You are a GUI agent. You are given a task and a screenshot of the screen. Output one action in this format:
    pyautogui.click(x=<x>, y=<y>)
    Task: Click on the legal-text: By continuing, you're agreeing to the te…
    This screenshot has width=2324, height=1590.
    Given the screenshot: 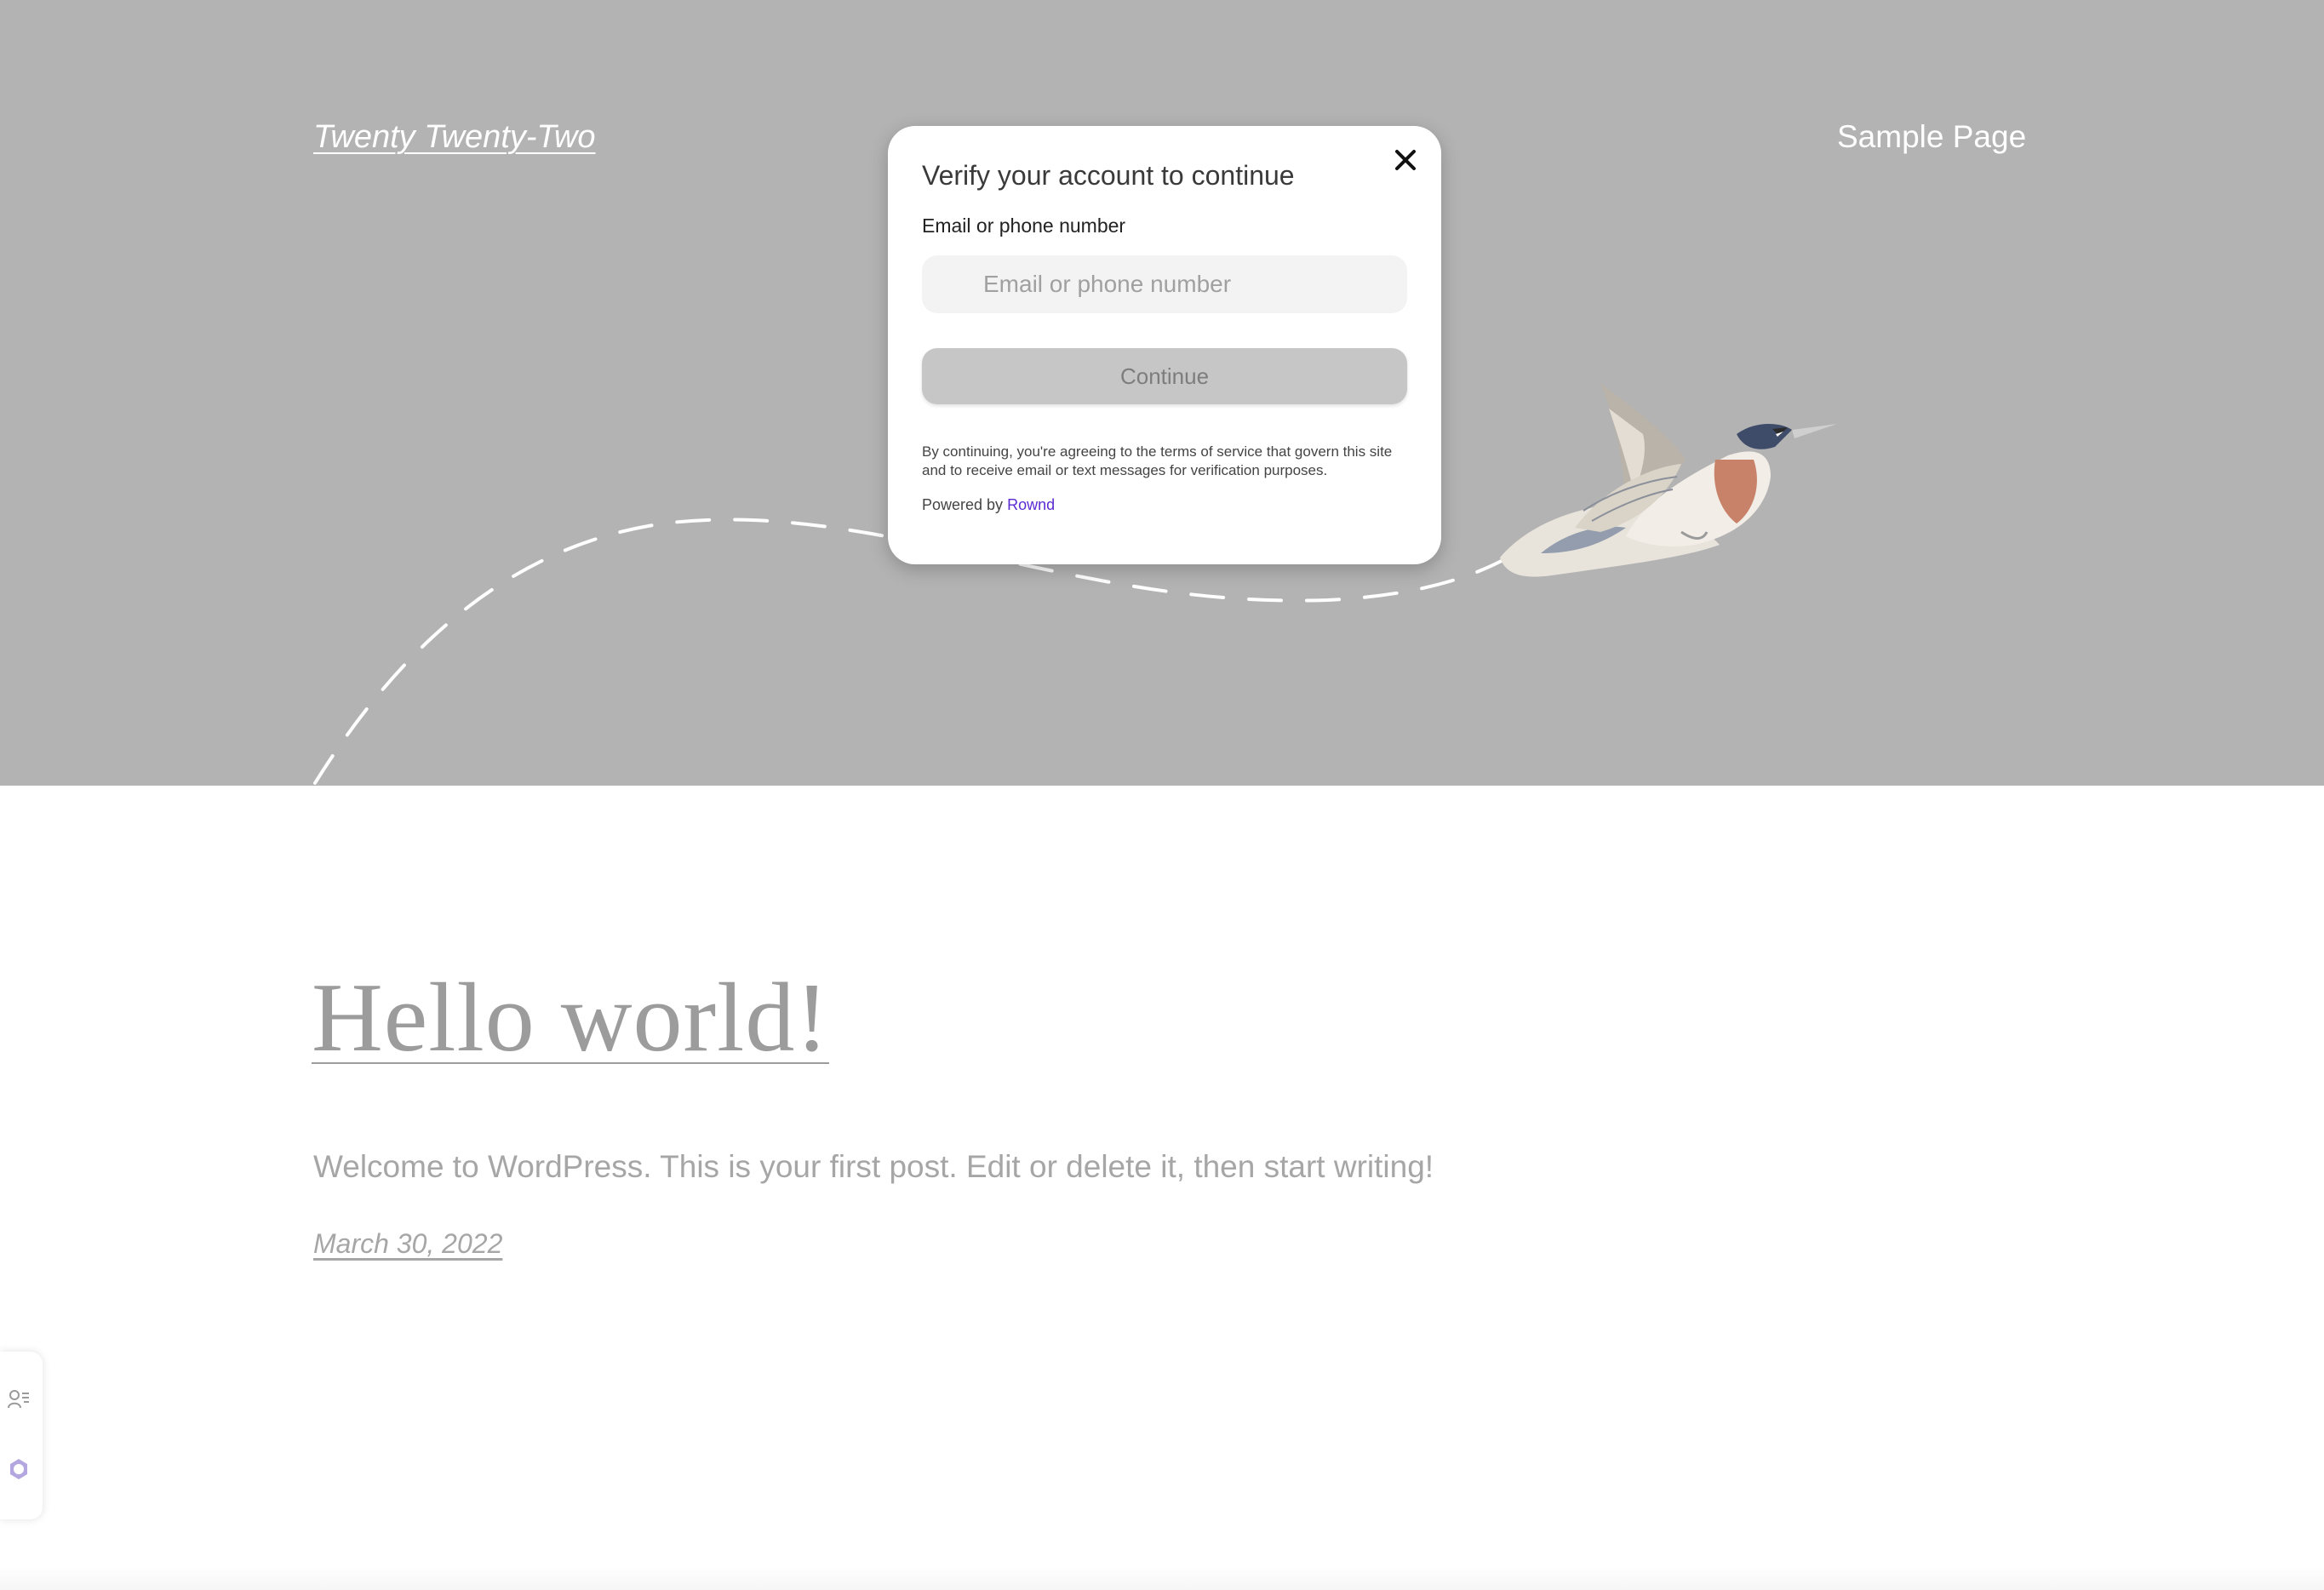 What is the action you would take?
    pyautogui.click(x=1157, y=460)
    